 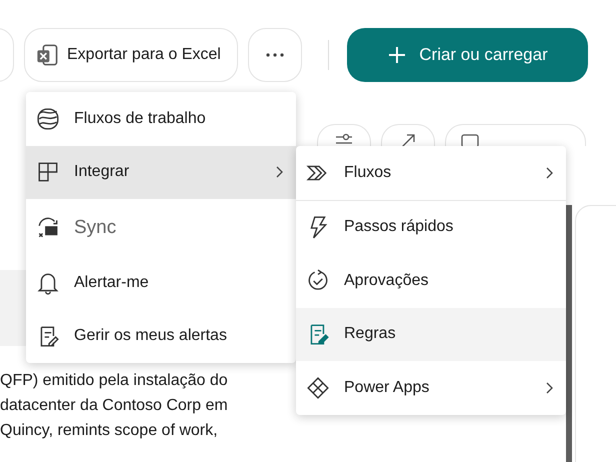 What do you see at coordinates (161, 172) in the screenshot?
I see `menu-item: Integrar` at bounding box center [161, 172].